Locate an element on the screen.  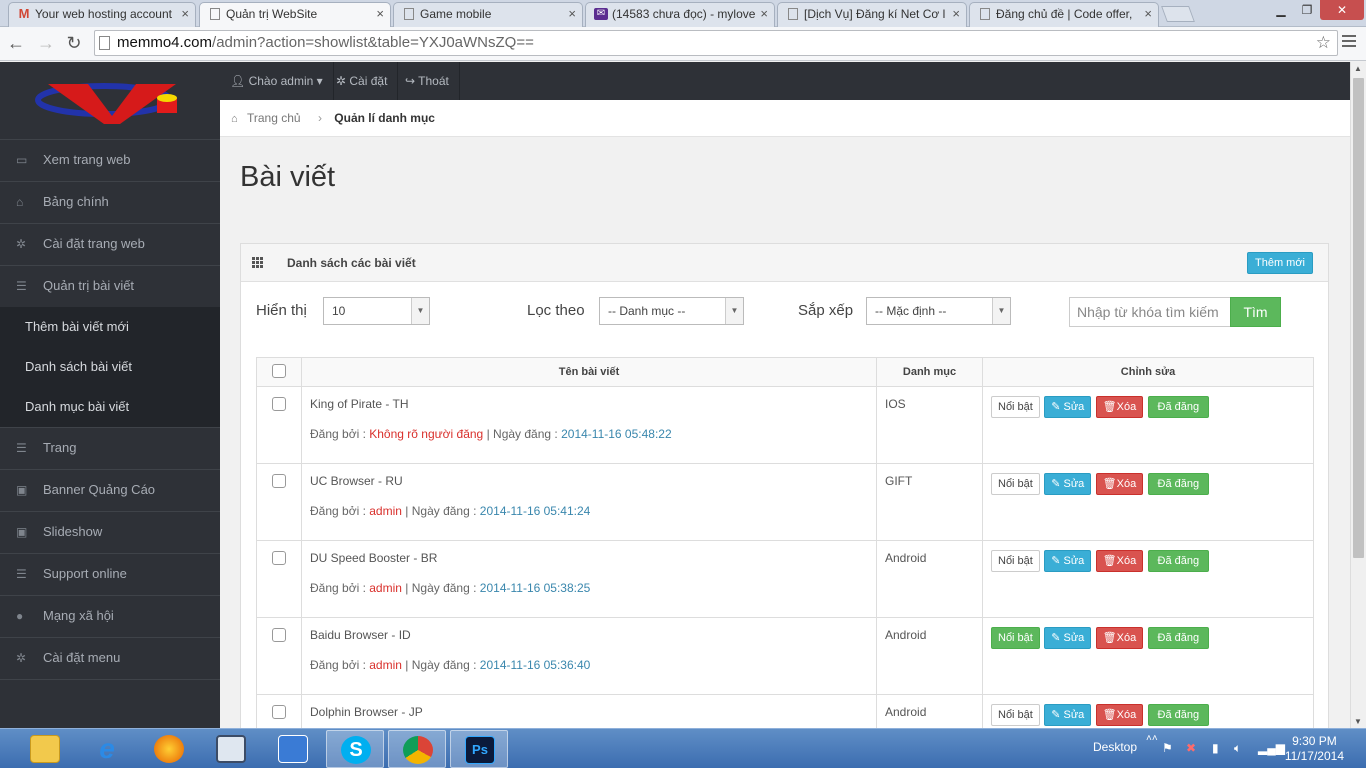
browser-tab-dangchude: Đăng chủ đề | Code offer, × is located at coordinates (1064, 14).